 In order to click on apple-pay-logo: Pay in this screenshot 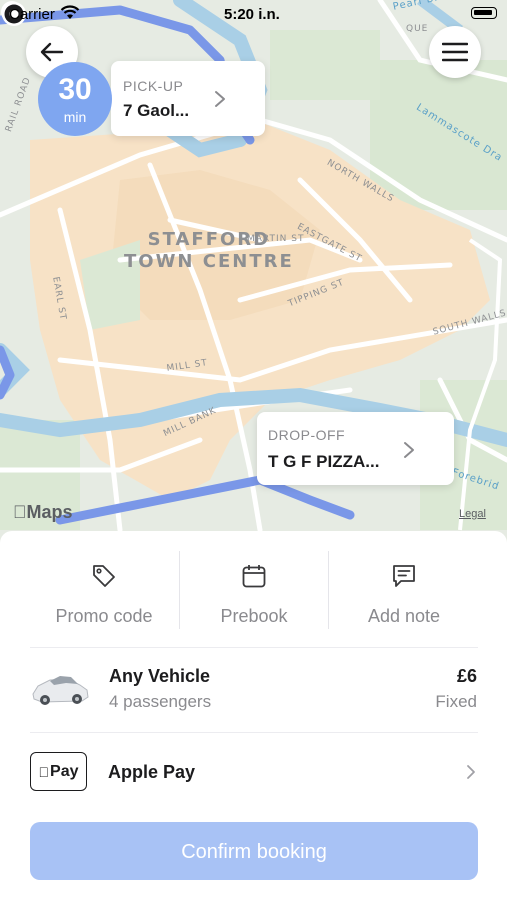, I will do `click(58, 771)`.